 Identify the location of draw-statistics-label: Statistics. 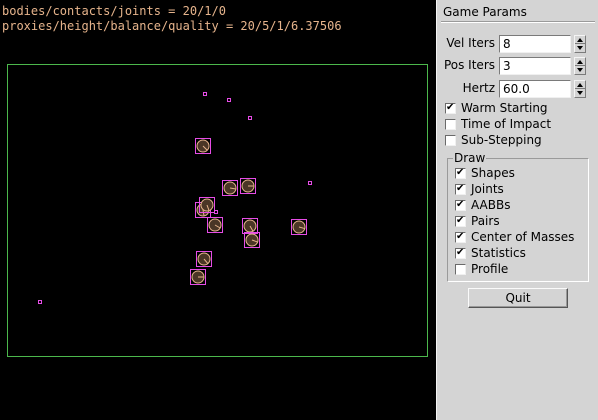
(498, 253).